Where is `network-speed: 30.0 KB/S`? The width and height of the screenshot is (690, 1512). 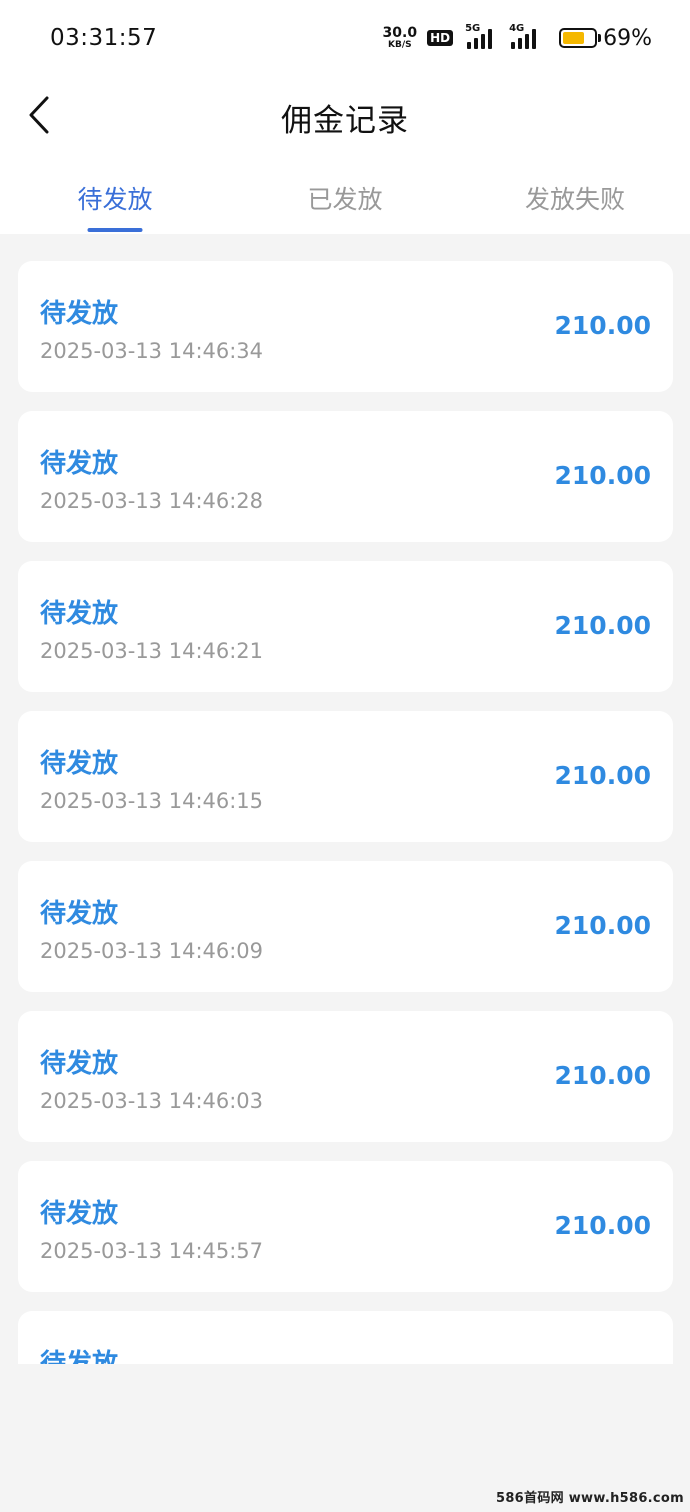
network-speed: 30.0 KB/S is located at coordinates (400, 38).